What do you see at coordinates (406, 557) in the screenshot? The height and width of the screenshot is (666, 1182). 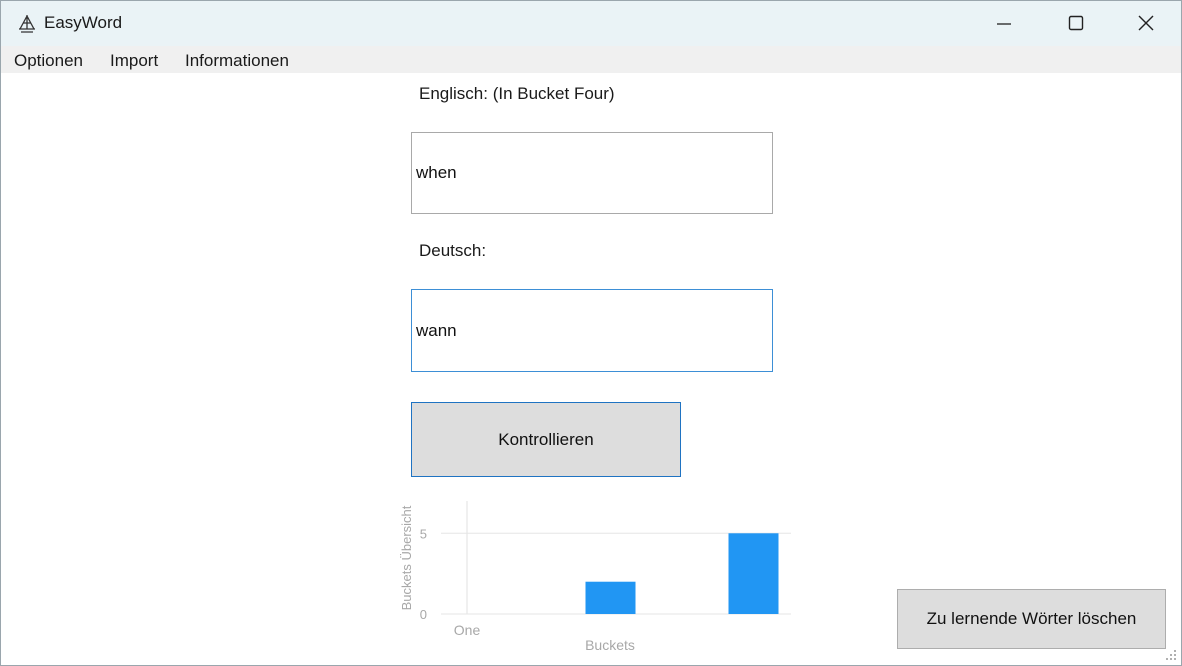 I see `y-axis-title: Buckets Übersicht` at bounding box center [406, 557].